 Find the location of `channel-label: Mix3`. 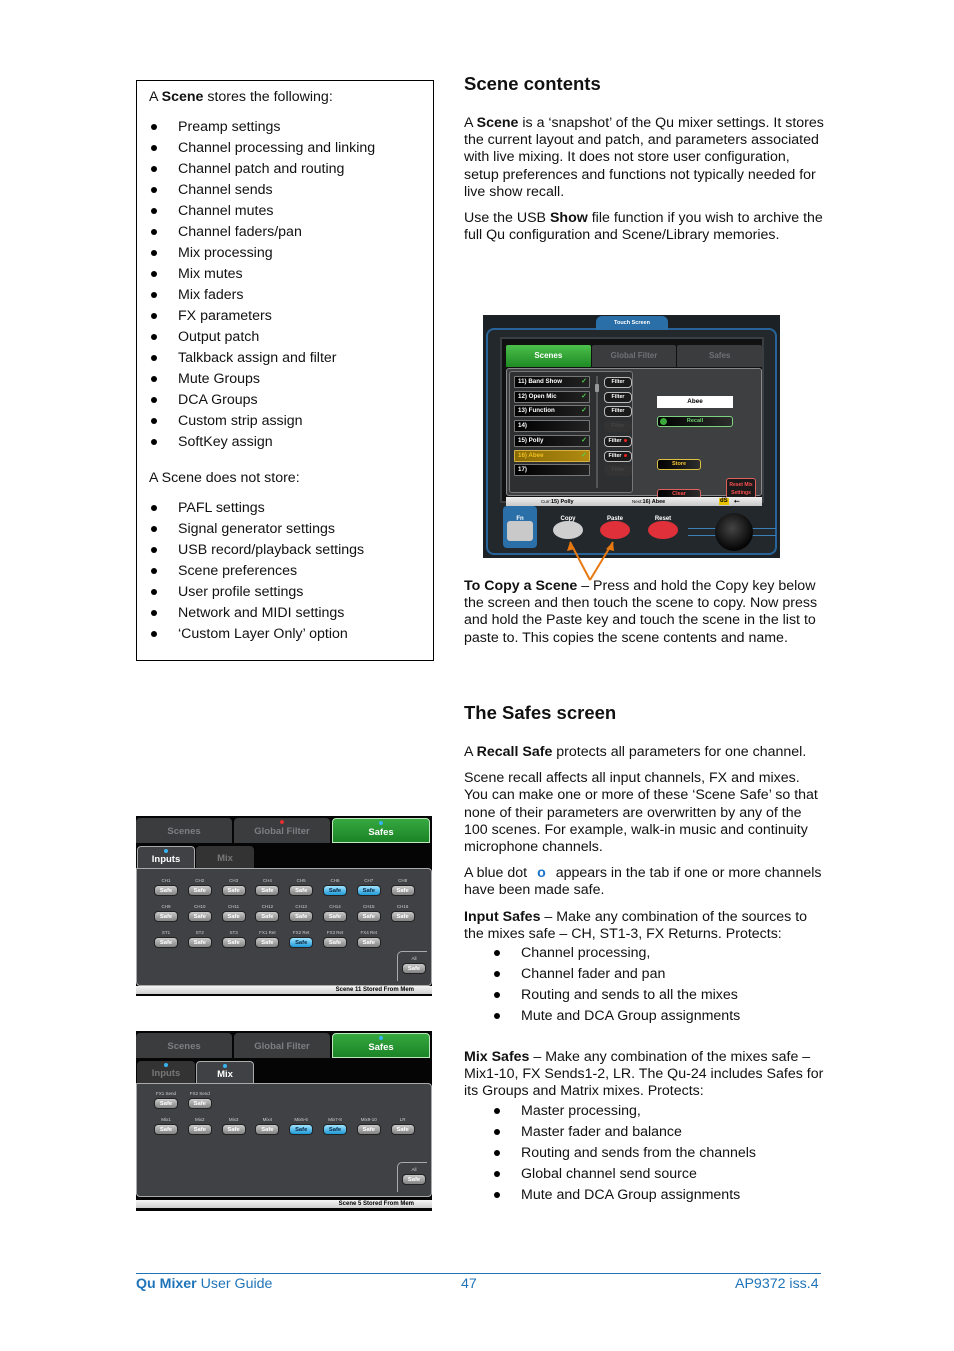

channel-label: Mix3 is located at coordinates (233, 1119).